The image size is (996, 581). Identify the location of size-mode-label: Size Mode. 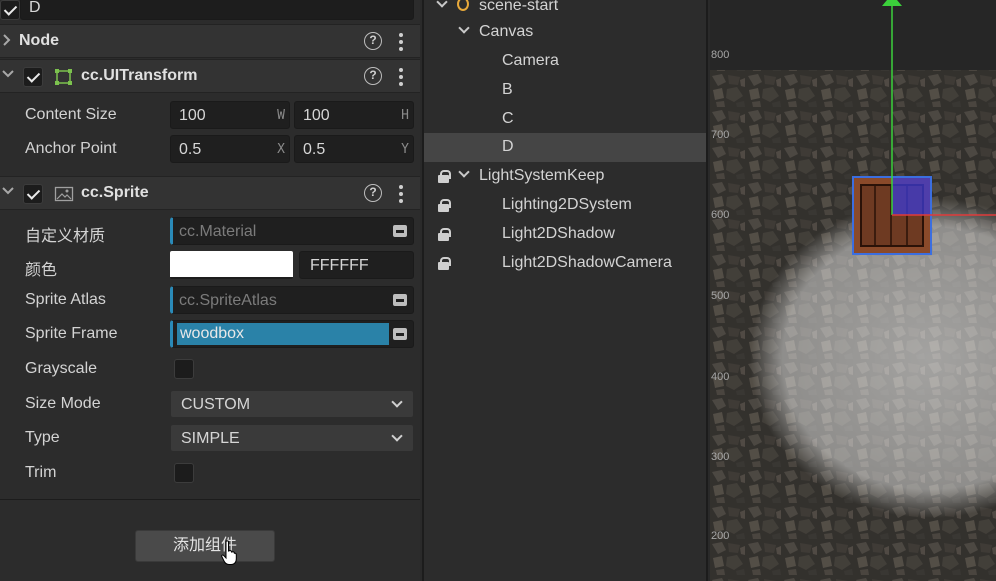
(63, 403).